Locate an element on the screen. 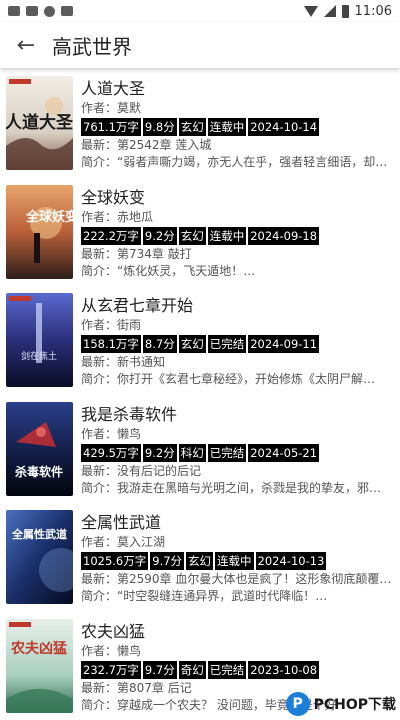 The width and height of the screenshot is (400, 720). book-author: 作者：赤地瓜 is located at coordinates (117, 216).